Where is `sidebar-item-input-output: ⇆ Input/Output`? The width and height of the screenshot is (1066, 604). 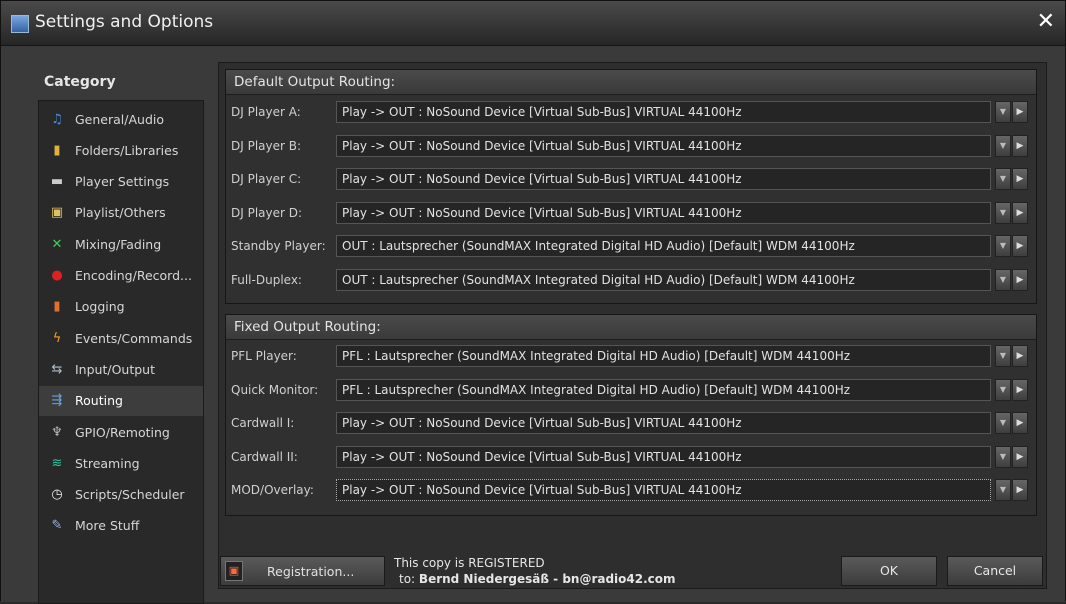 sidebar-item-input-output: ⇆ Input/Output is located at coordinates (121, 369).